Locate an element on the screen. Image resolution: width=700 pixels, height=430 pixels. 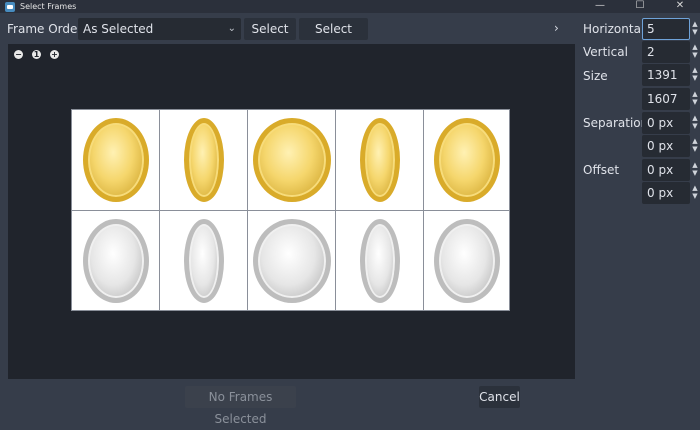
separation-y-field: 0 px is located at coordinates (666, 146).